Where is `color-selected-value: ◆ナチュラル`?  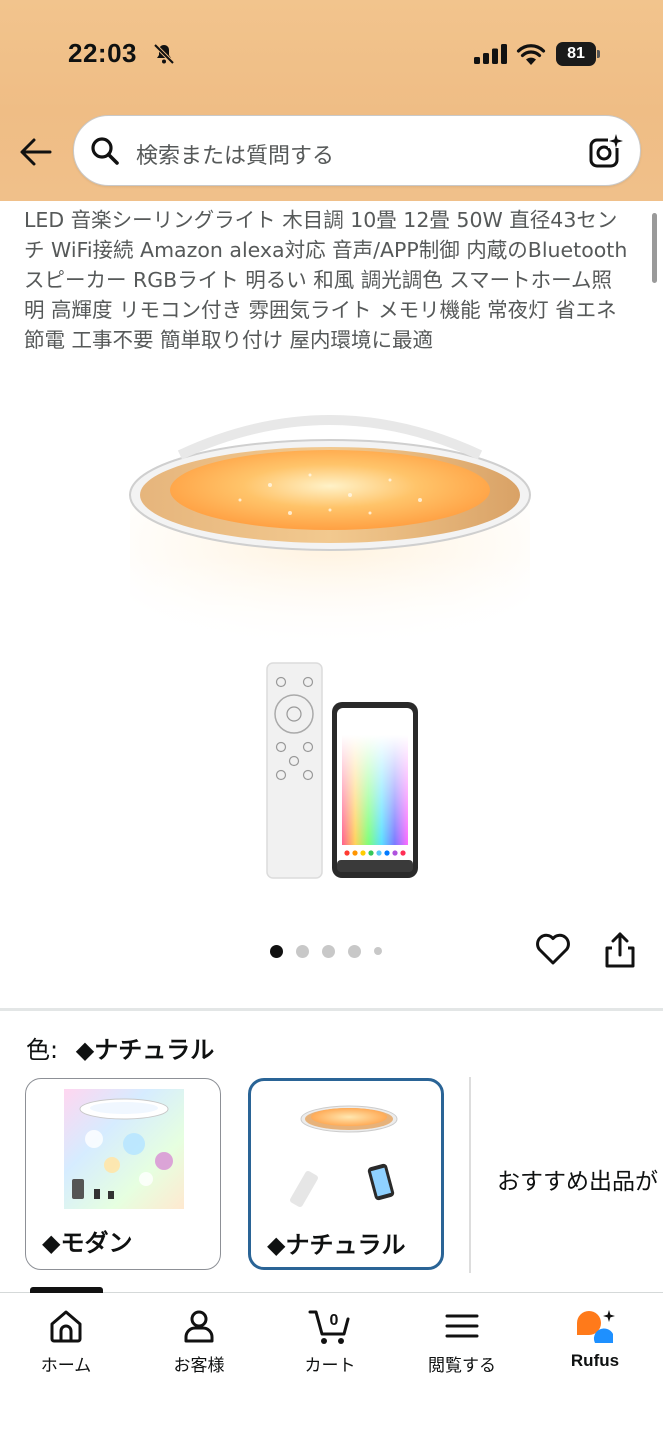 color-selected-value: ◆ナチュラル is located at coordinates (145, 1050).